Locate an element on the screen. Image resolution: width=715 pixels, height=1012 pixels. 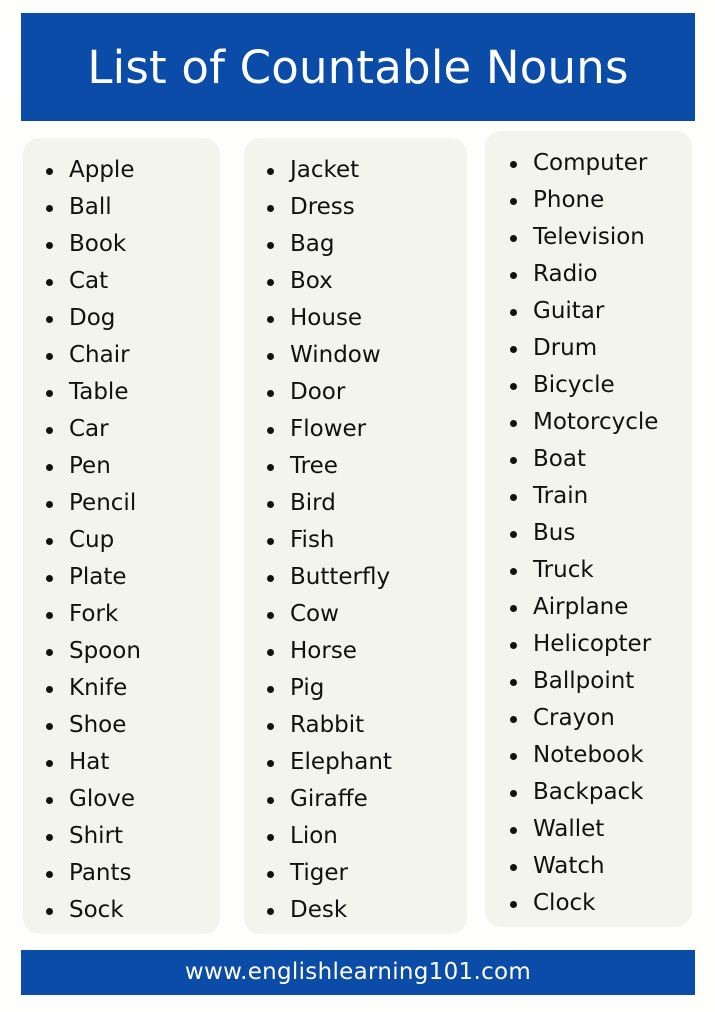
noun-list-item: Butterfly is located at coordinates (355, 577).